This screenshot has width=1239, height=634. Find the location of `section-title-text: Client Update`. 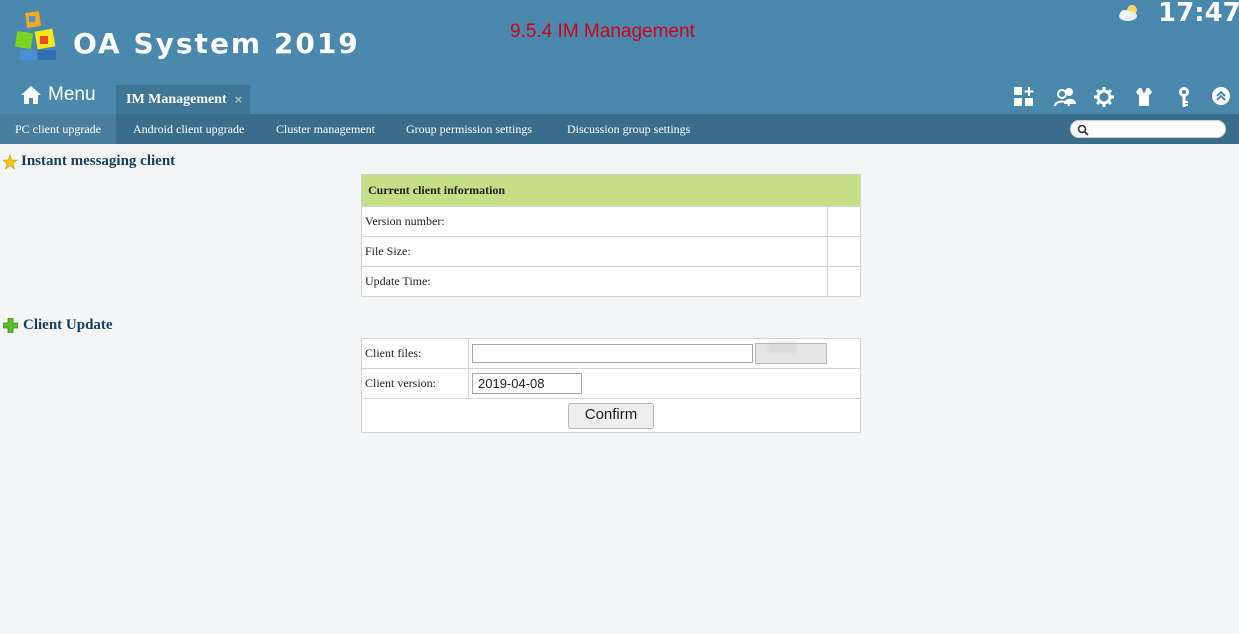

section-title-text: Client Update is located at coordinates (68, 325).